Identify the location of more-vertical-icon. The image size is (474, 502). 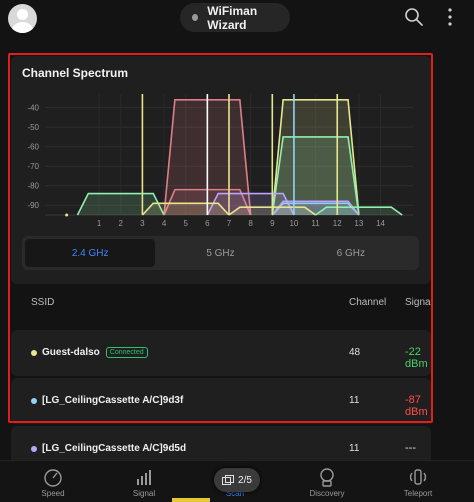
(450, 17).